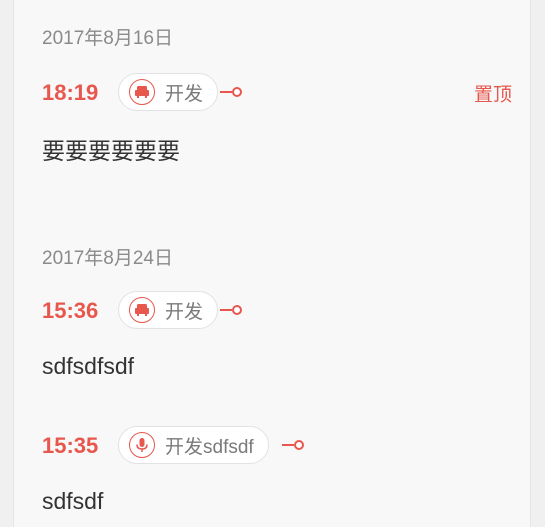 This screenshot has height=527, width=545. What do you see at coordinates (493, 93) in the screenshot?
I see `pin-button: 置顶` at bounding box center [493, 93].